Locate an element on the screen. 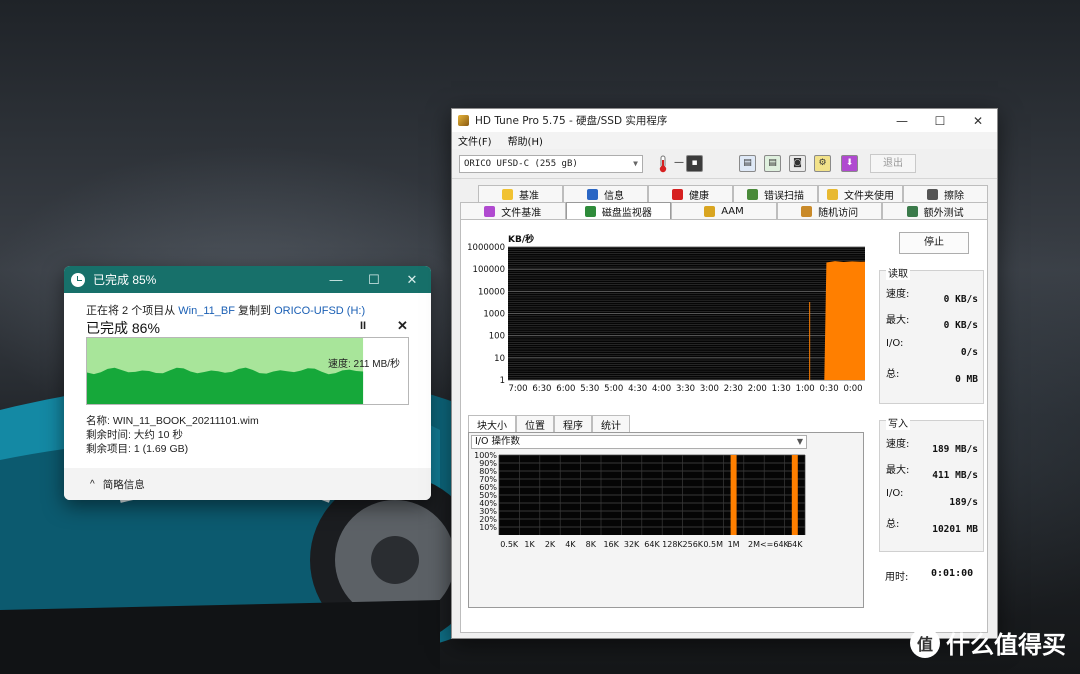 Image resolution: width=1080 pixels, height=674 pixels. write-total-value: 10201 MB is located at coordinates (955, 529).